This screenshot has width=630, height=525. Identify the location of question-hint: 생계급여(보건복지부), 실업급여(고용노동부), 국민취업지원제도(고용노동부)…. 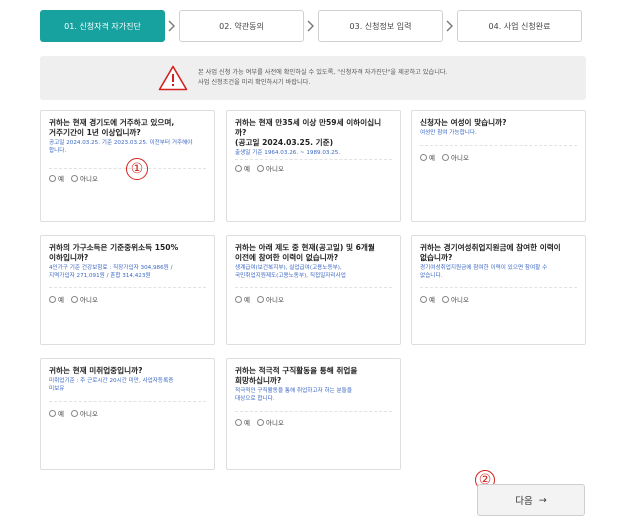
(290, 272).